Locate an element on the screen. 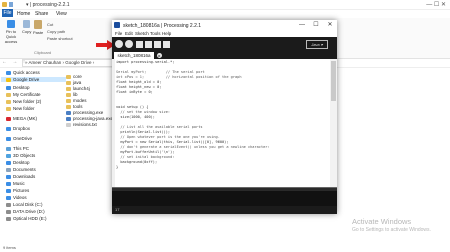 The width and height of the screenshot is (450, 252). tab-file: File is located at coordinates (7, 13).